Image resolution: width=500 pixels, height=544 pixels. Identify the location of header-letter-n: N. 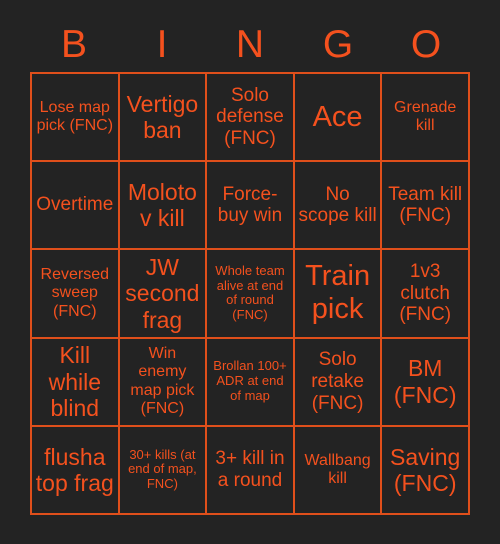
(250, 44).